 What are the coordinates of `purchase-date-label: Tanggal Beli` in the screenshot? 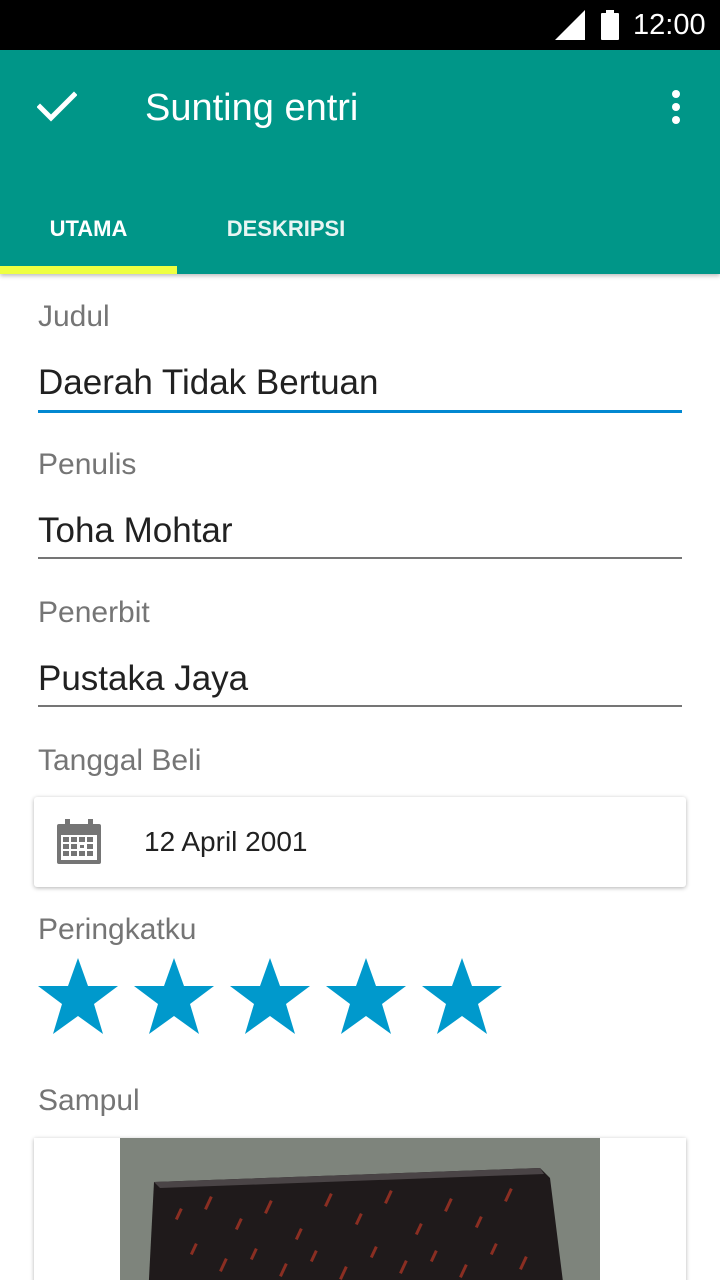 It's located at (120, 760).